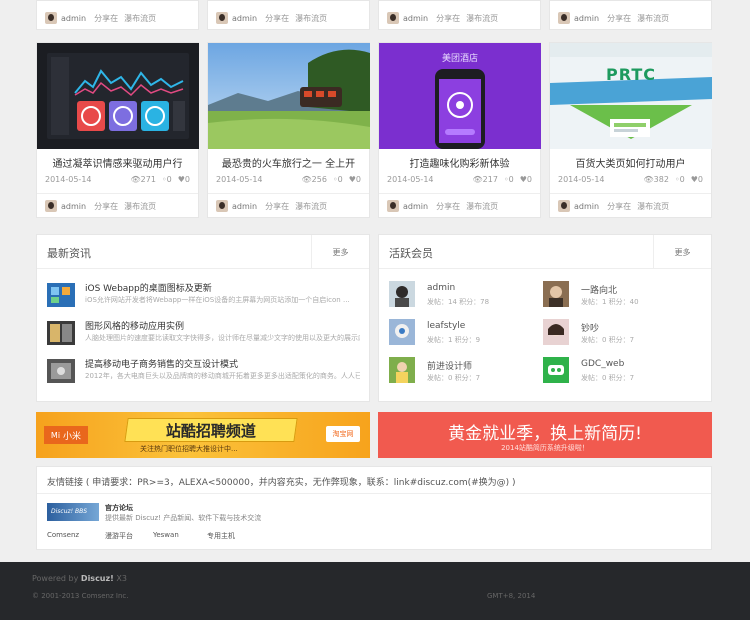 The height and width of the screenshot is (620, 750). Describe the element at coordinates (631, 91) in the screenshot. I see `prtc-website-image` at that location.